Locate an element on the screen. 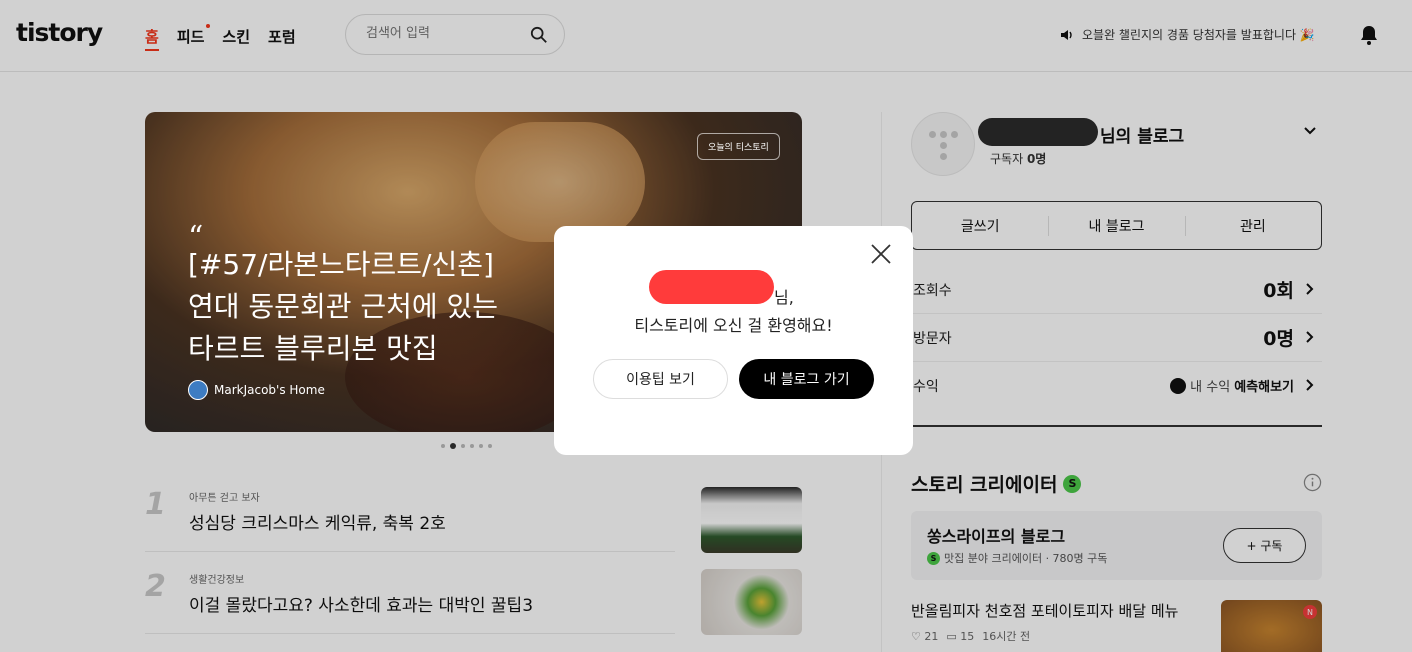  welcome-modal: 님, 티스토리에 오신 걸 환영해요! 이용팁 보기 내 블로그 가기 is located at coordinates (733, 340).